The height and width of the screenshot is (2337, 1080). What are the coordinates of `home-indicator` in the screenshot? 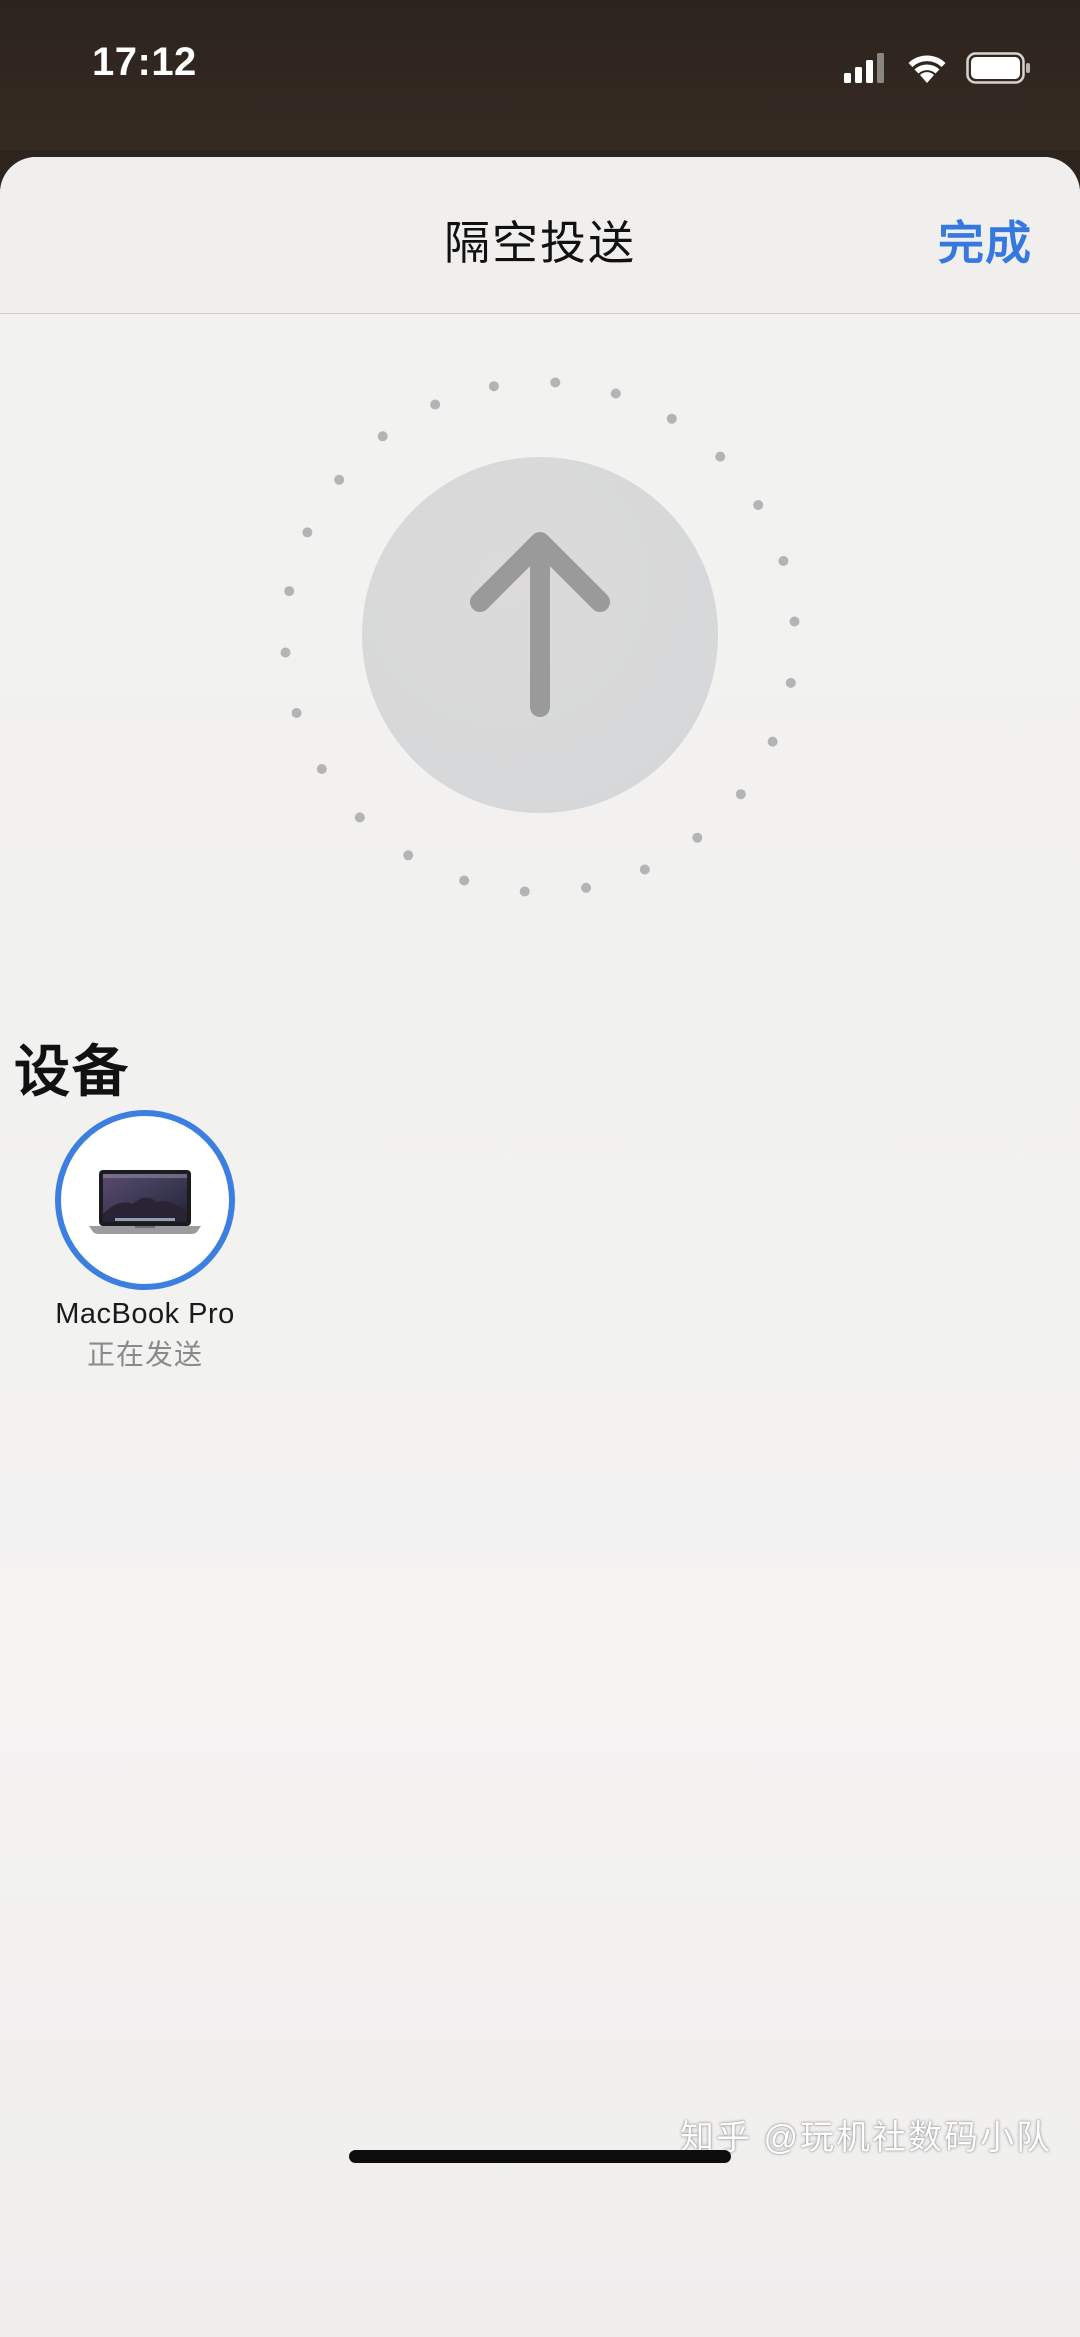 It's located at (540, 2156).